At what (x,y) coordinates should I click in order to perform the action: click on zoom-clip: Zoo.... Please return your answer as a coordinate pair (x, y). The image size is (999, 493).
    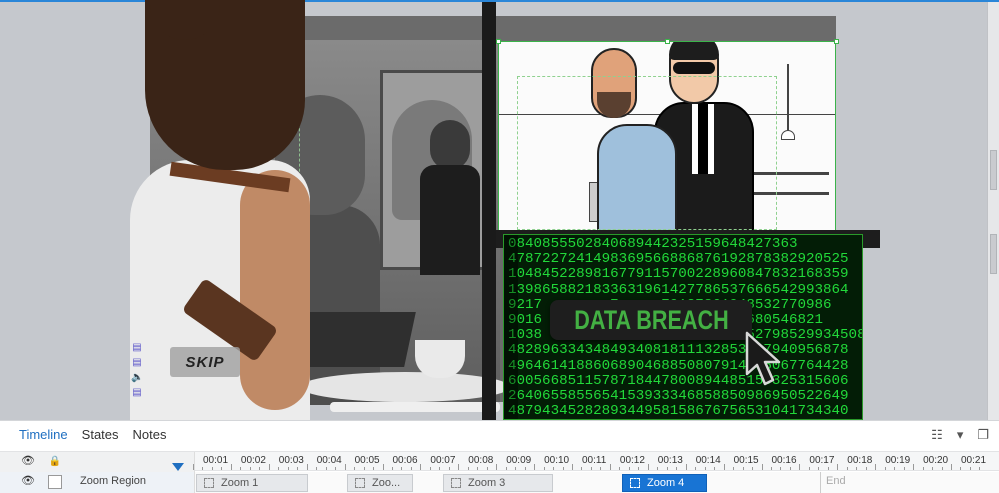
    Looking at the image, I should click on (380, 483).